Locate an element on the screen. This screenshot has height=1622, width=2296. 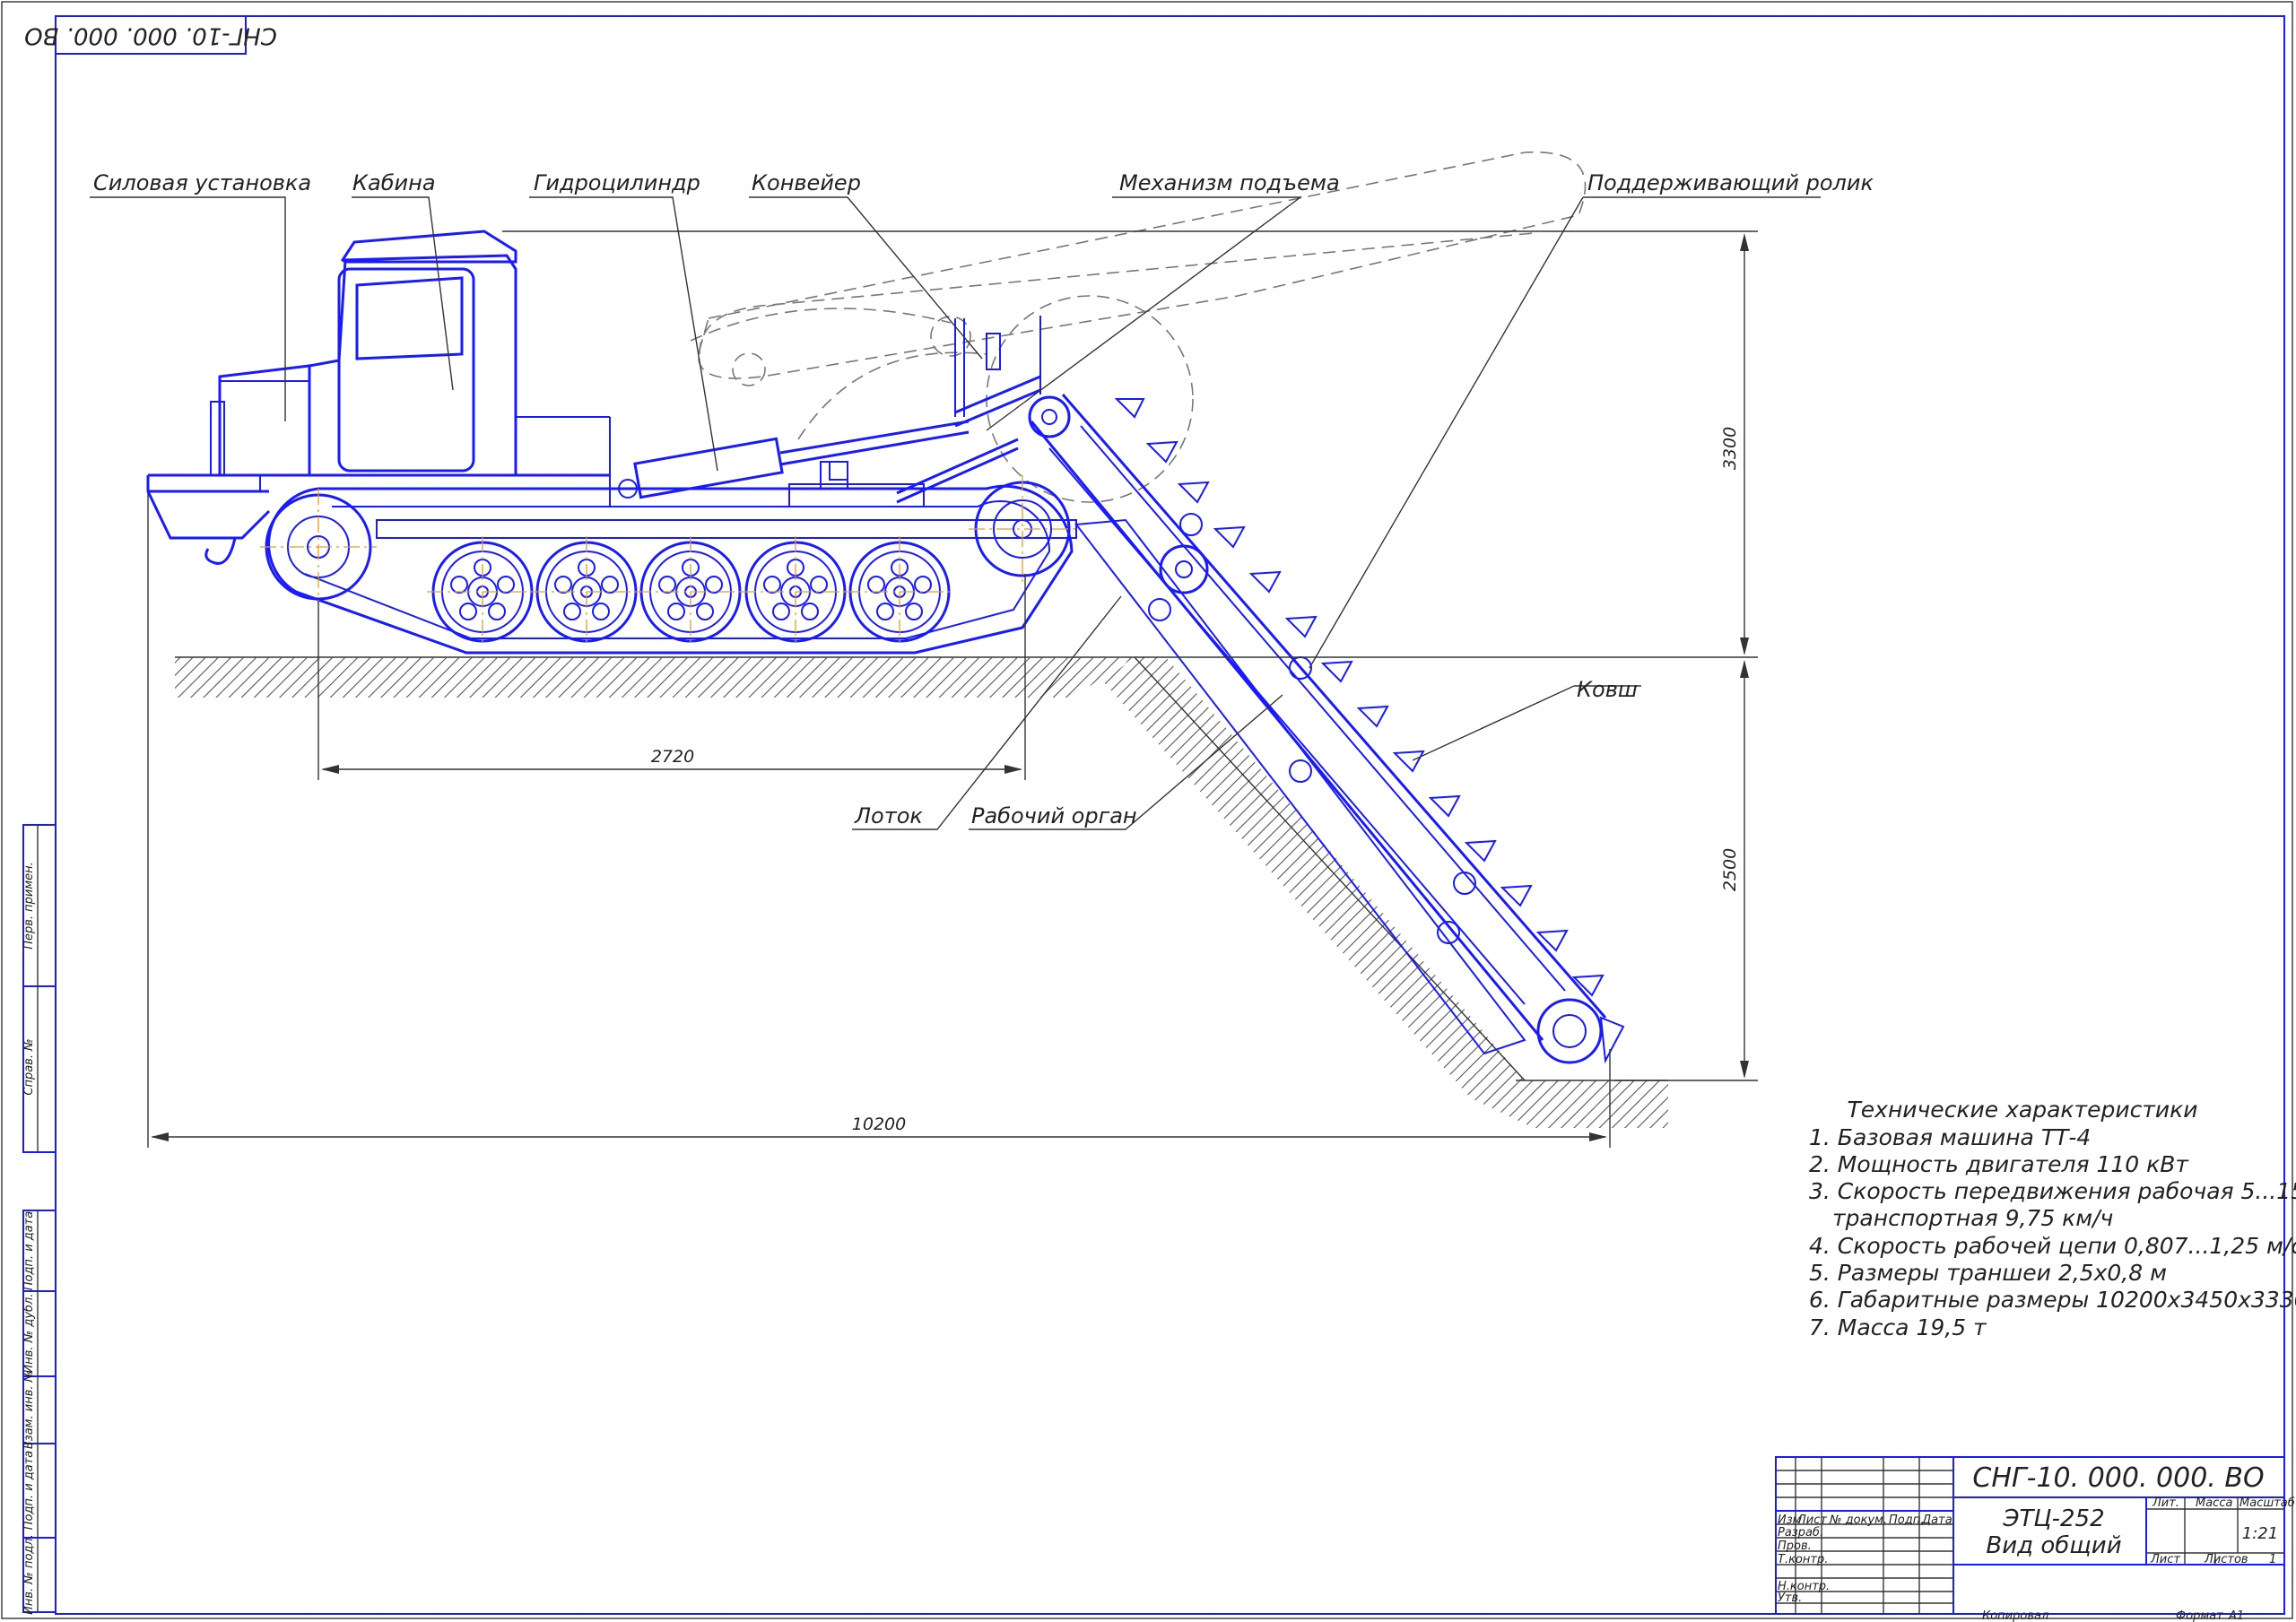
tb-col-date: Дата is located at coordinates (1936, 1520).